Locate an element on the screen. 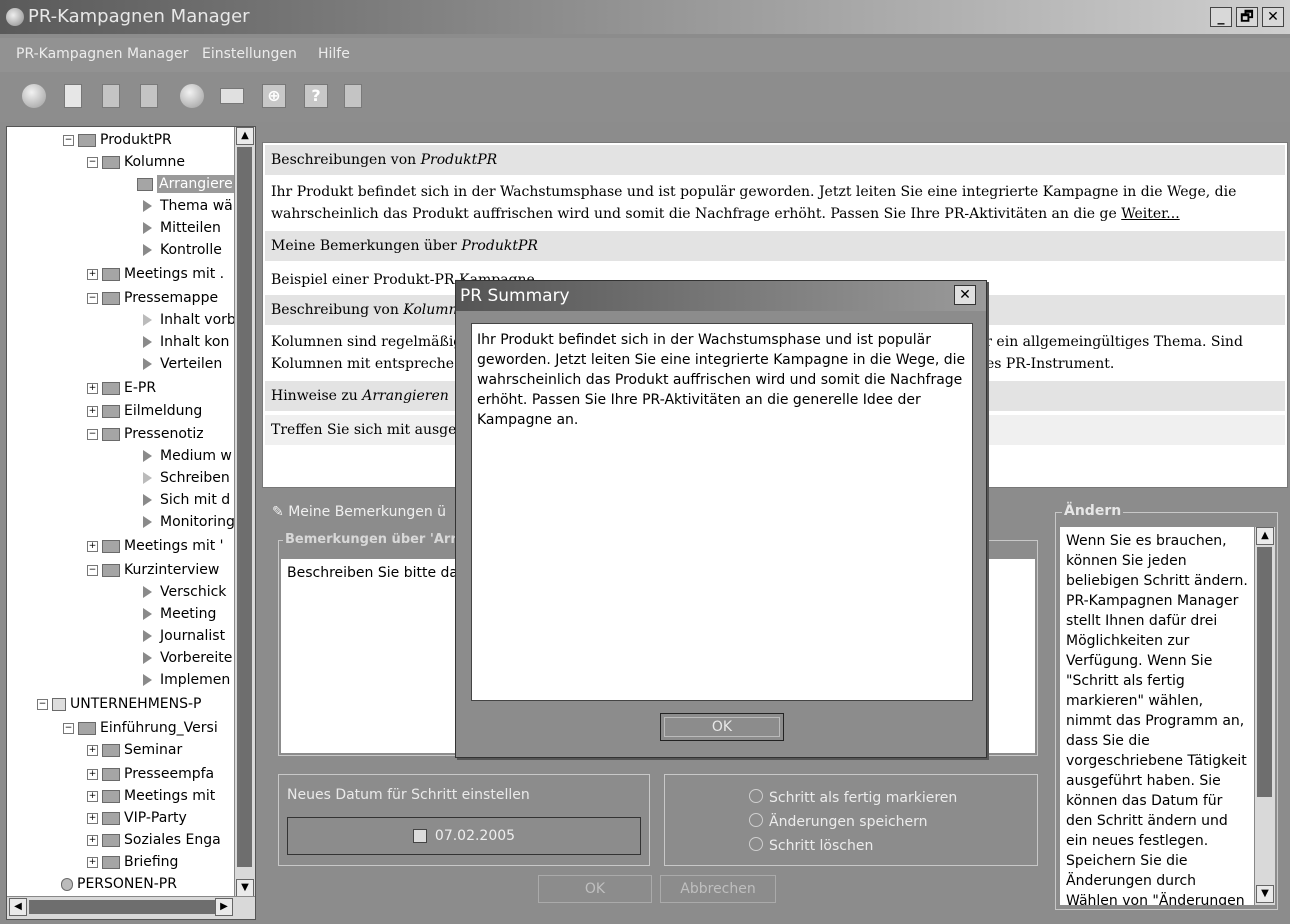 The height and width of the screenshot is (924, 1290). tree-node: Schreiben is located at coordinates (184, 478).